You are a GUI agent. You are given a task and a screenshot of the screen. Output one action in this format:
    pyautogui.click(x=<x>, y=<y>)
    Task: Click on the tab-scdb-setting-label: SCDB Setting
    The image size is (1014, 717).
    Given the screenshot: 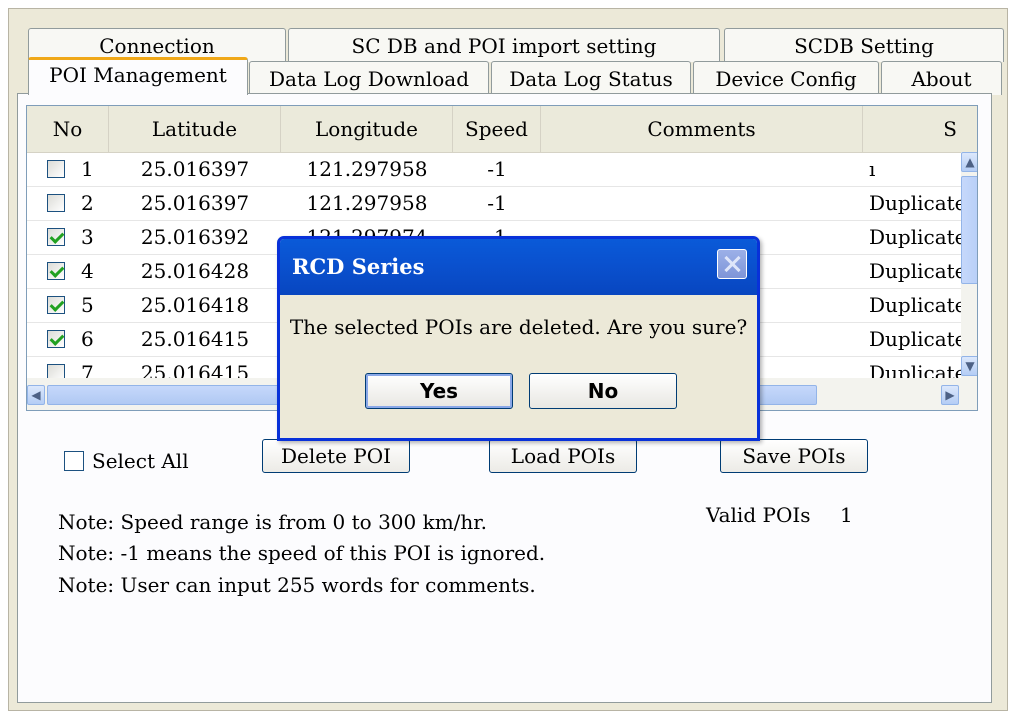 What is the action you would take?
    pyautogui.click(x=864, y=46)
    